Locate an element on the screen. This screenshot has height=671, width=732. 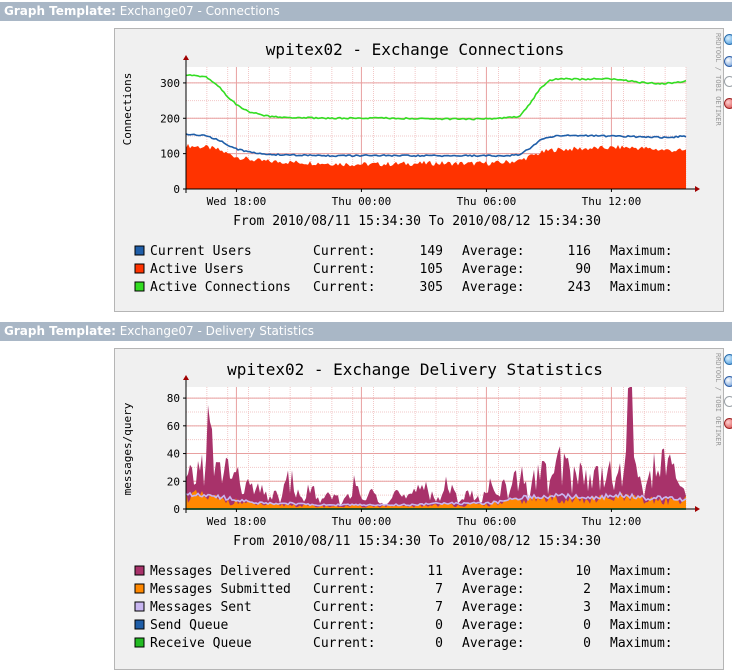
y-axis-label: Connections is located at coordinates (127, 109).